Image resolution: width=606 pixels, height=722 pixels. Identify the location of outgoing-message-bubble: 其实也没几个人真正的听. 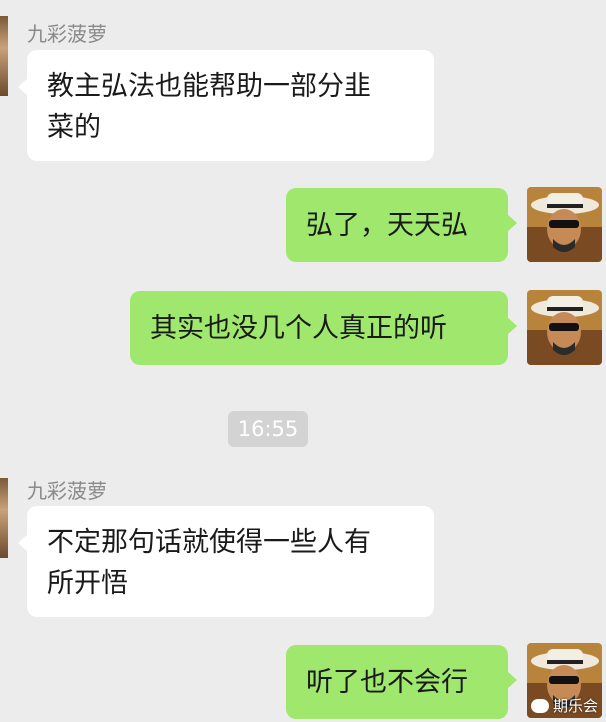
(323, 328).